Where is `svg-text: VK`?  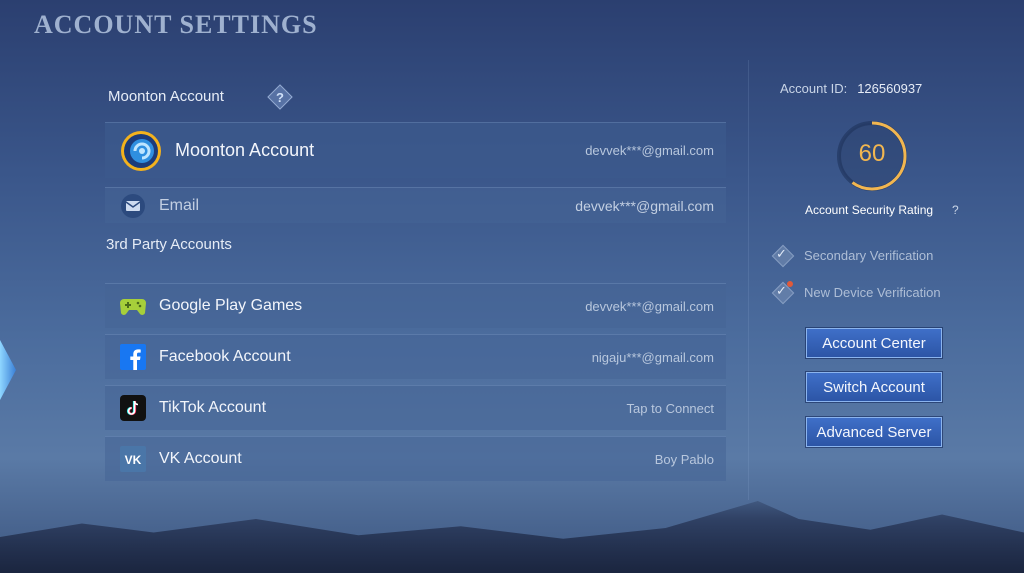 svg-text: VK is located at coordinates (133, 460).